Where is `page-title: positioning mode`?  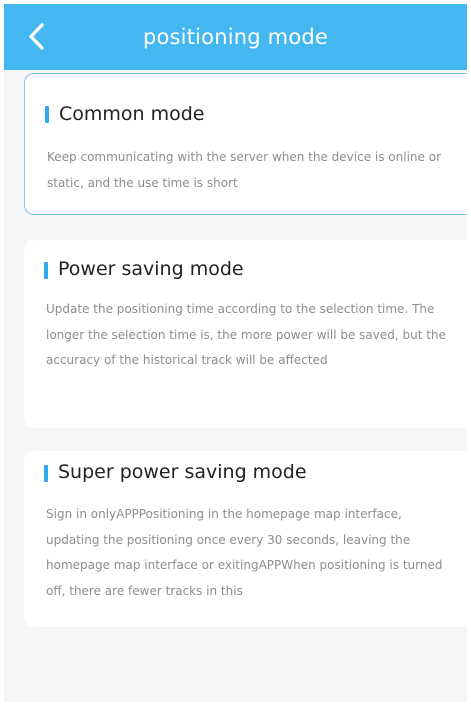 page-title: positioning mode is located at coordinates (235, 37).